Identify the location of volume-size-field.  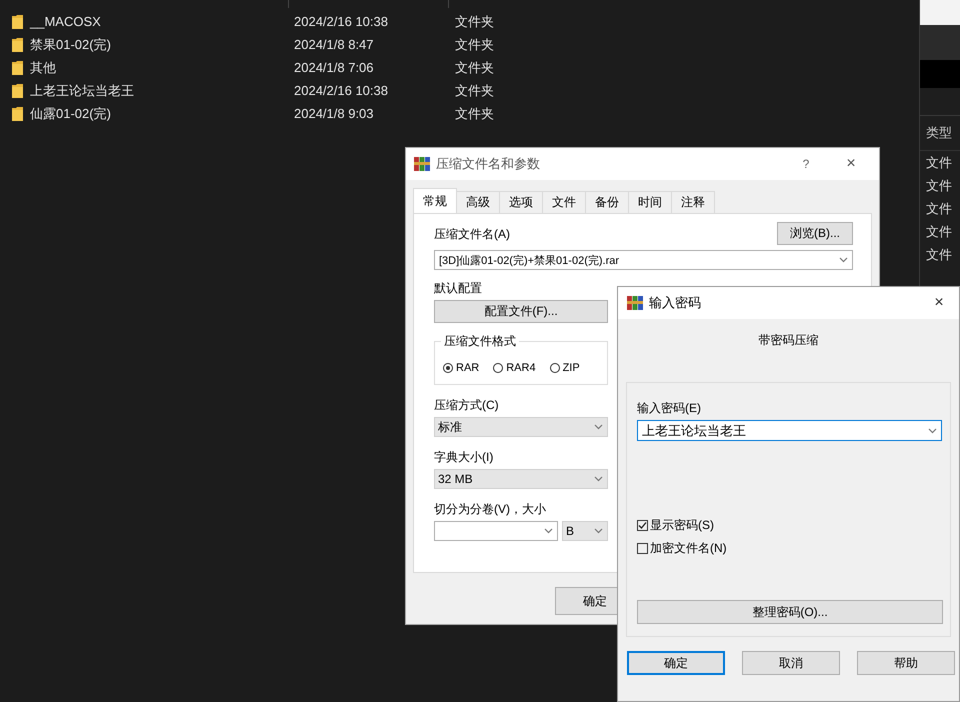
(496, 531).